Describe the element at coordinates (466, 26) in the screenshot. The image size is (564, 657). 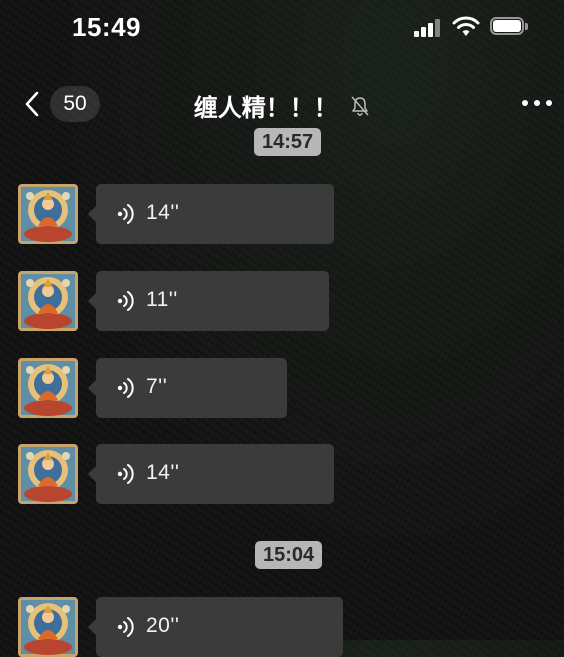
I see `wifi-icon` at that location.